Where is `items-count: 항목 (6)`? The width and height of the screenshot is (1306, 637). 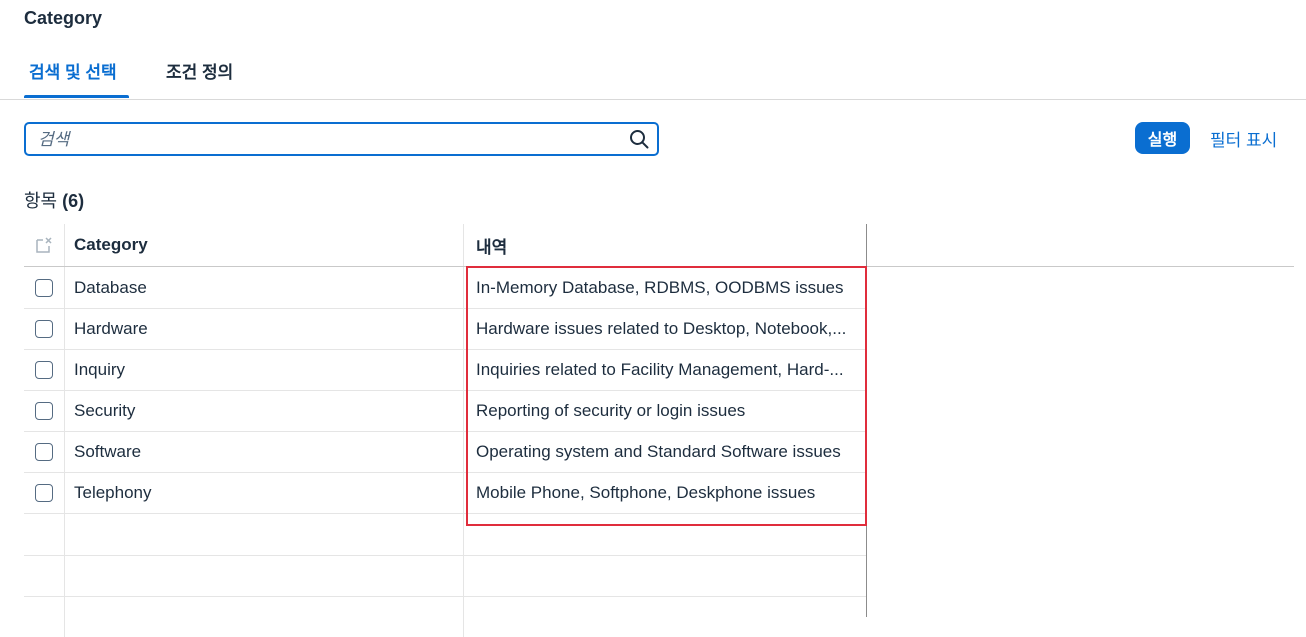 items-count: 항목 (6) is located at coordinates (54, 200).